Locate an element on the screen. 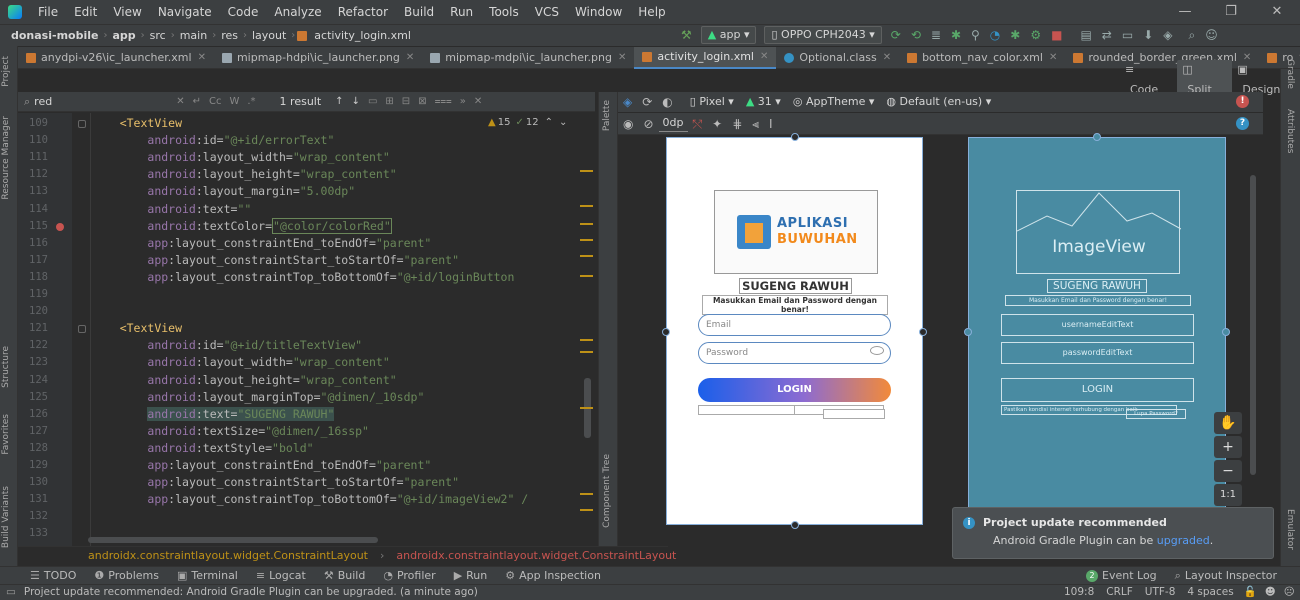 The width and height of the screenshot is (1300, 600). breadcrumb-main: main is located at coordinates (193, 35).